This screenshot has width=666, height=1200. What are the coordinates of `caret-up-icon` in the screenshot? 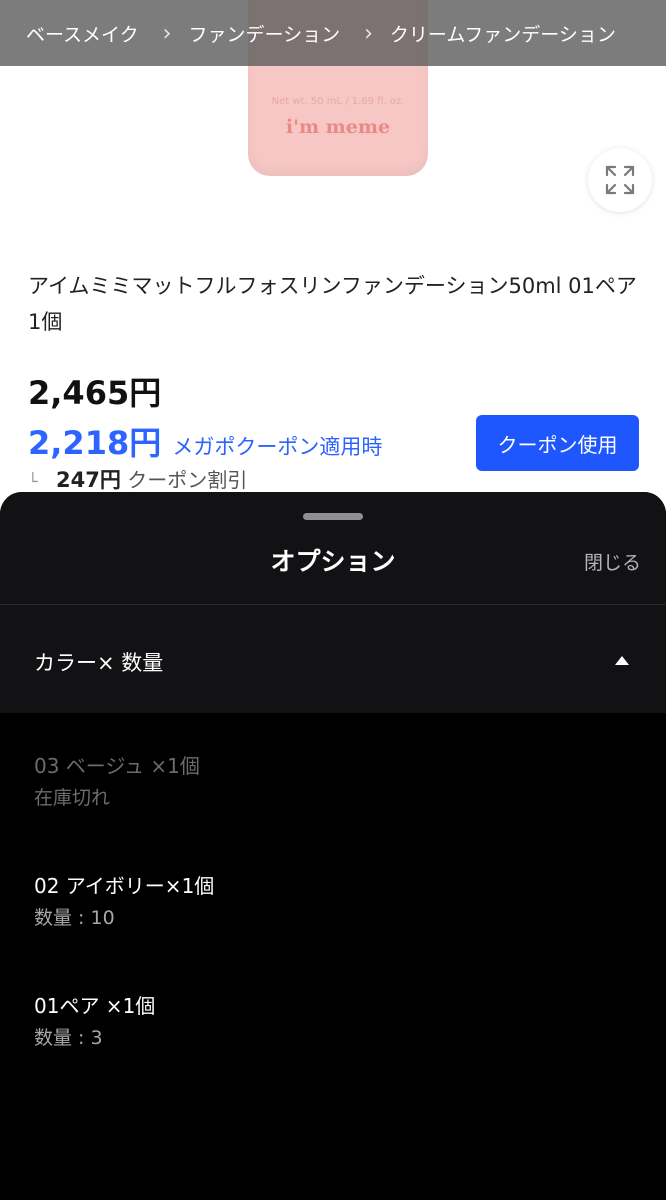 It's located at (622, 660).